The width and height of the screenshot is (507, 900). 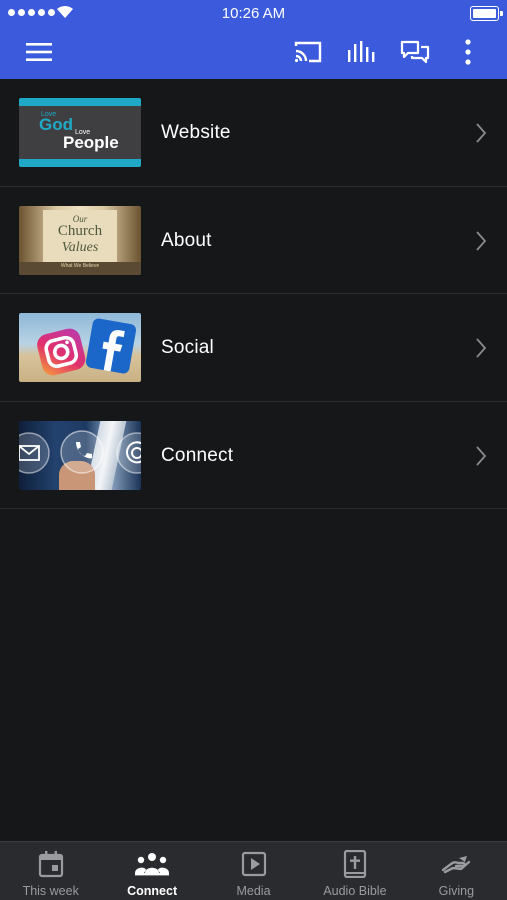 I want to click on tab-giving: Giving, so click(x=456, y=871).